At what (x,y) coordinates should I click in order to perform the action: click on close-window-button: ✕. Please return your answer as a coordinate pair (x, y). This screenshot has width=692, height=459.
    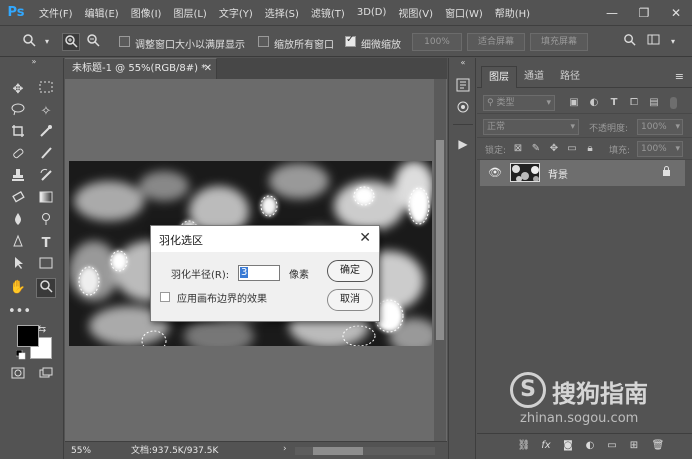
    Looking at the image, I should click on (676, 13).